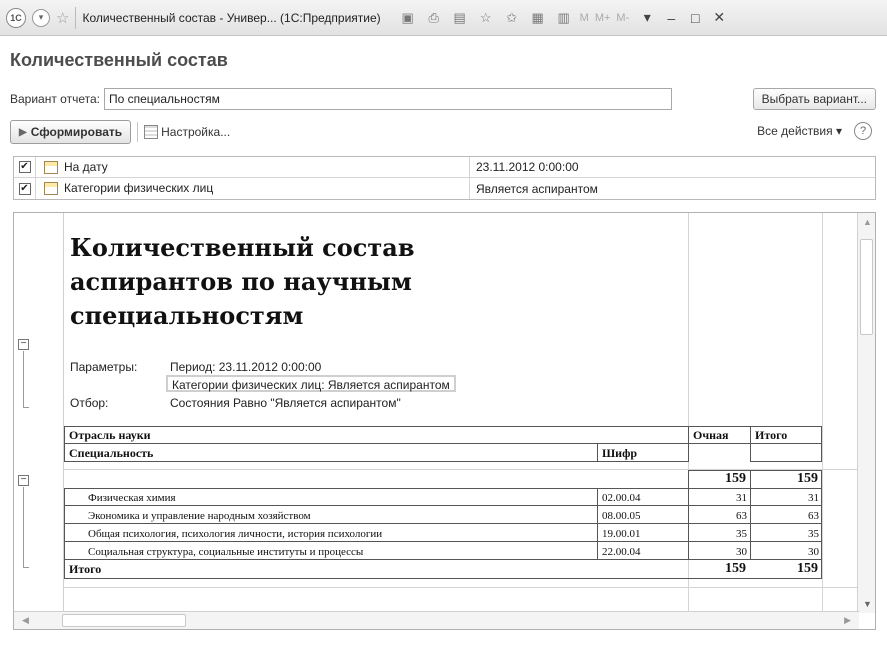 Image resolution: width=887 pixels, height=647 pixels. What do you see at coordinates (285, 403) in the screenshot?
I see `filter-value: Состояния Равно "Является аспирантом"` at bounding box center [285, 403].